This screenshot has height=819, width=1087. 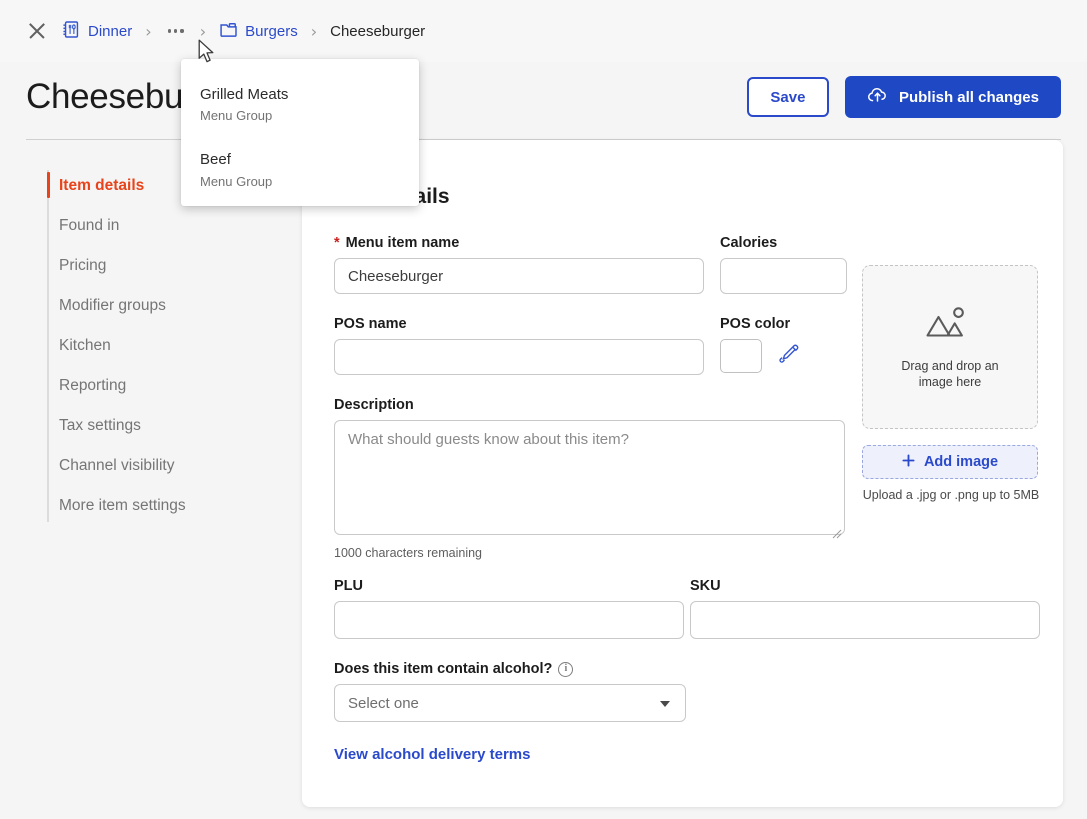 I want to click on pos-color-field-group: POS color, so click(x=783, y=345).